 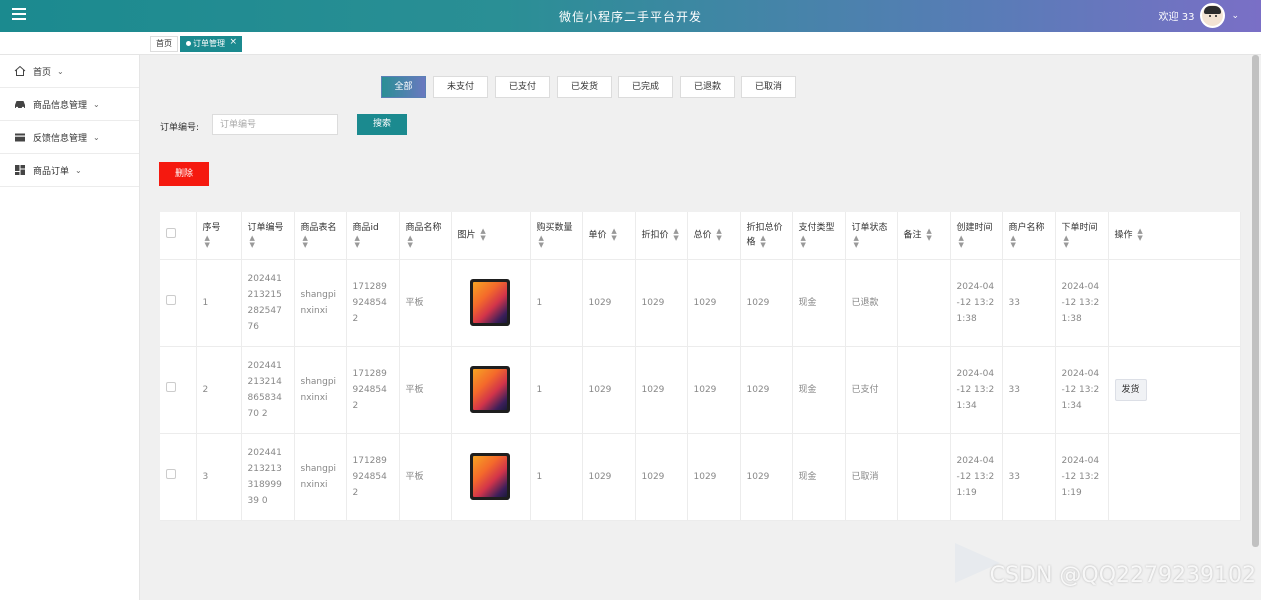 I want to click on close-icon: ×, so click(x=233, y=42).